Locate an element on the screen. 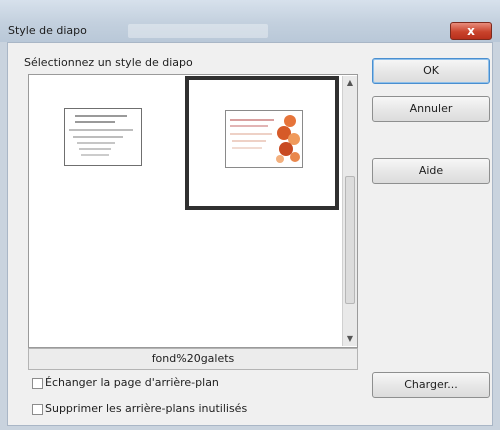 Image resolution: width=500 pixels, height=430 pixels. plain-slide-preview is located at coordinates (103, 137).